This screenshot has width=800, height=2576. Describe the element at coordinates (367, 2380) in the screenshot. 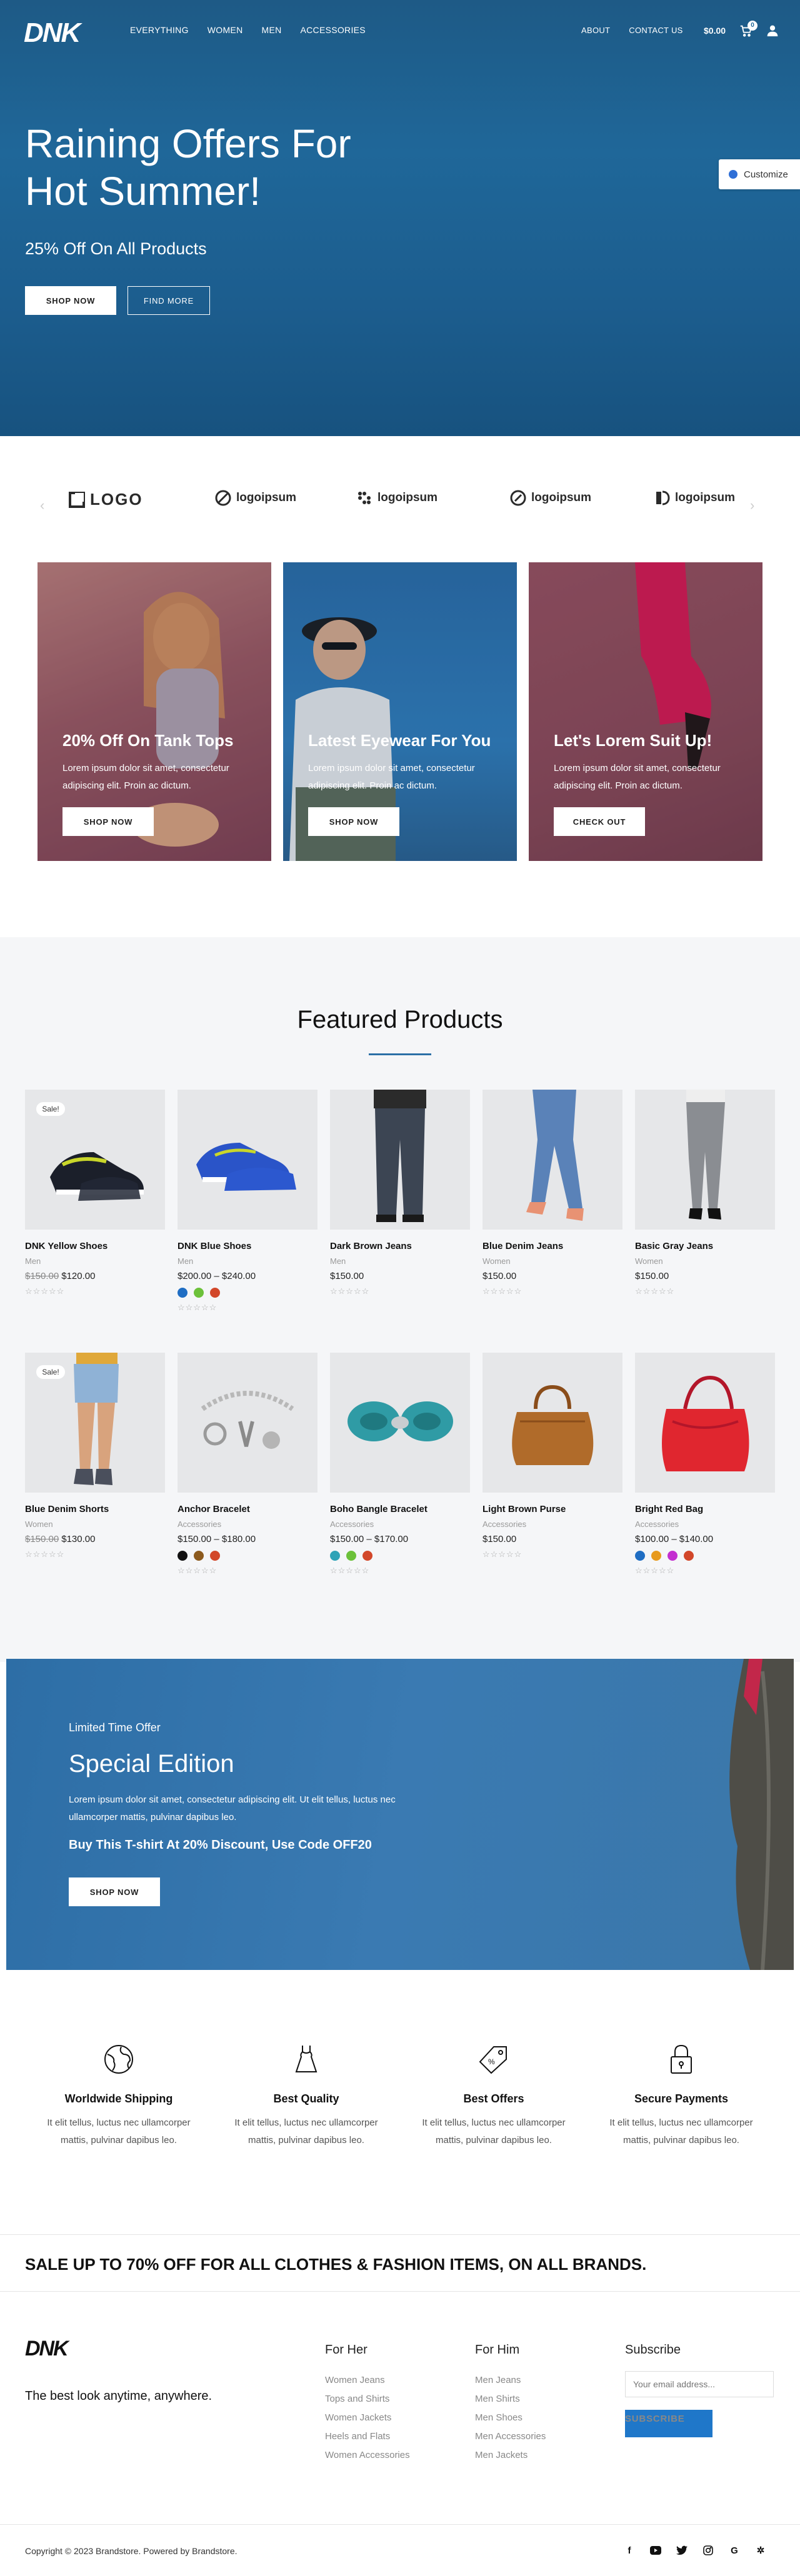

I see `footer-link: Women Jeans` at that location.